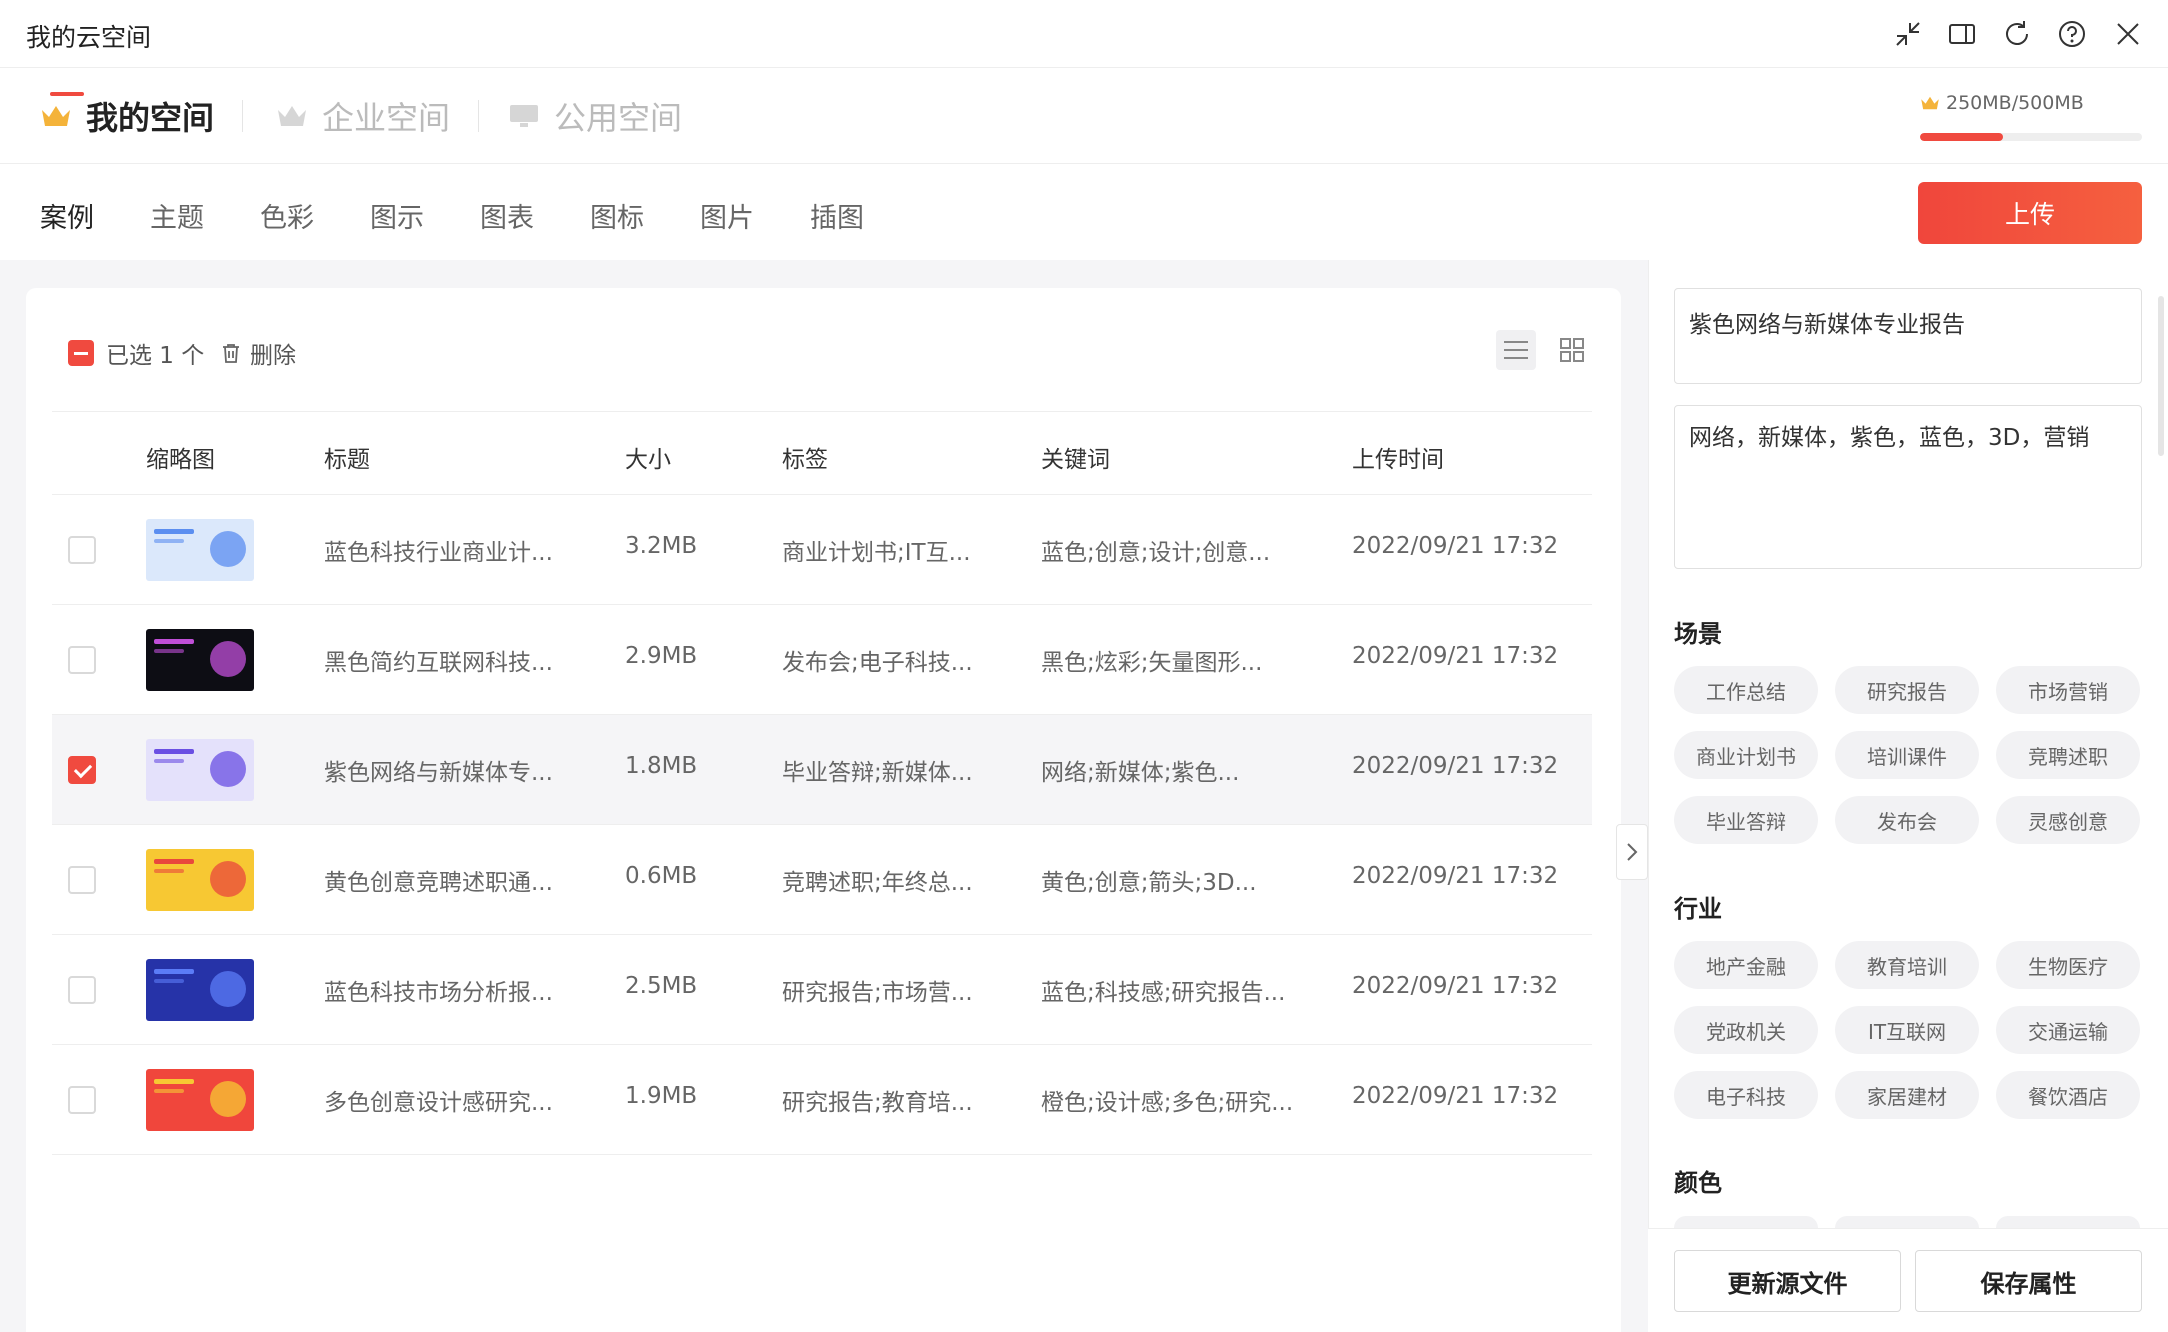 The width and height of the screenshot is (2168, 1332). What do you see at coordinates (2072, 34) in the screenshot?
I see `help-icon` at bounding box center [2072, 34].